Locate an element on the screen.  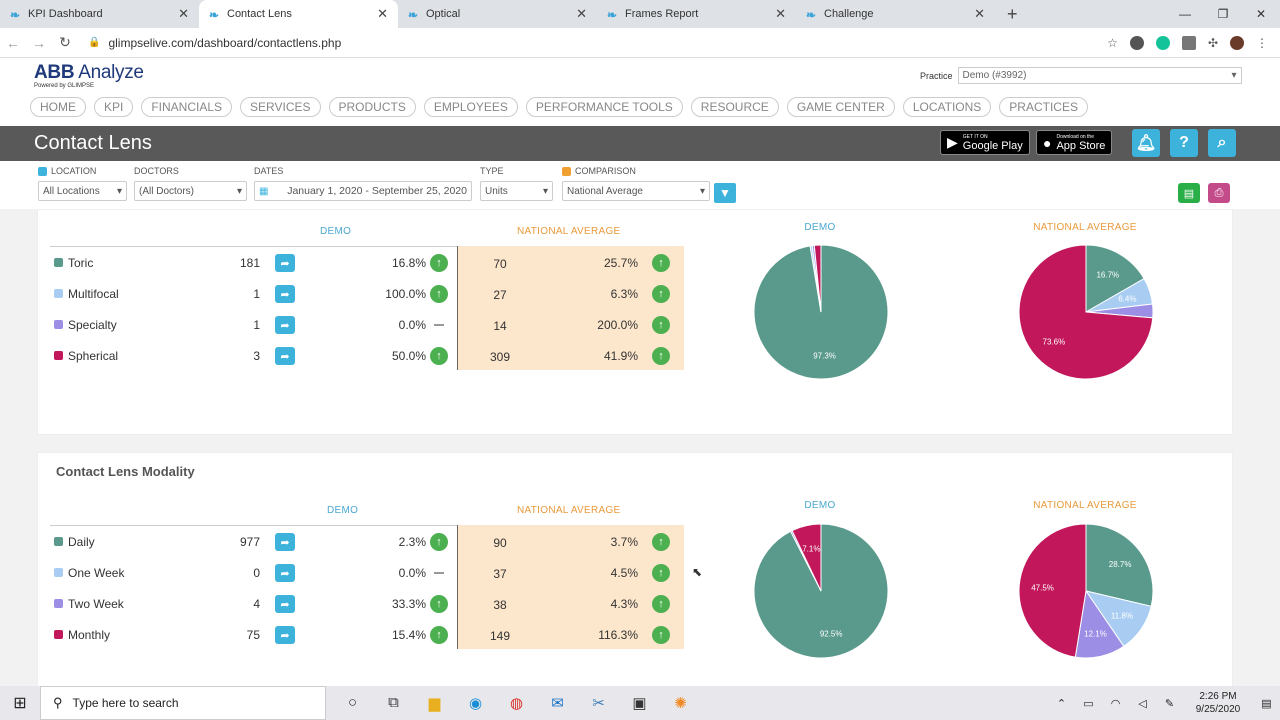
mail-icon: ✉ is located at coordinates (557, 703).